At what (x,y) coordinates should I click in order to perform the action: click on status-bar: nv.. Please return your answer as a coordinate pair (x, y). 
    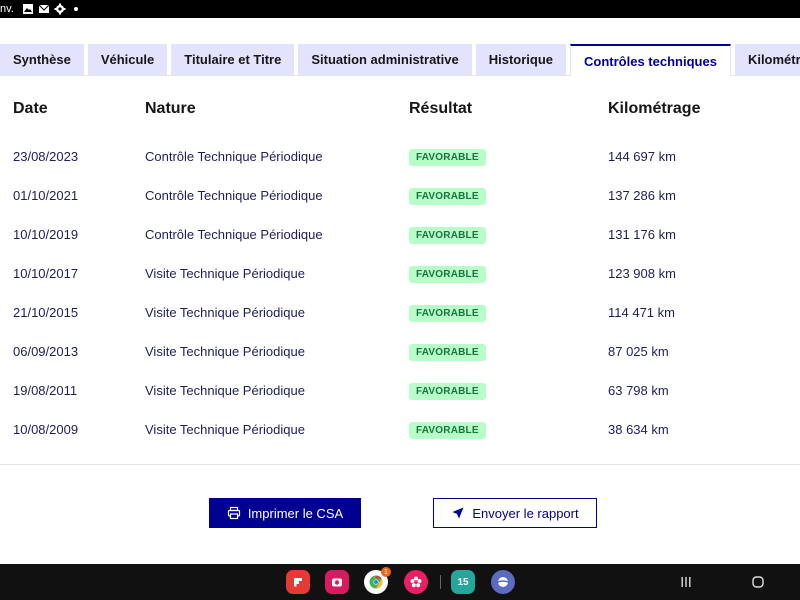
    Looking at the image, I should click on (400, 9).